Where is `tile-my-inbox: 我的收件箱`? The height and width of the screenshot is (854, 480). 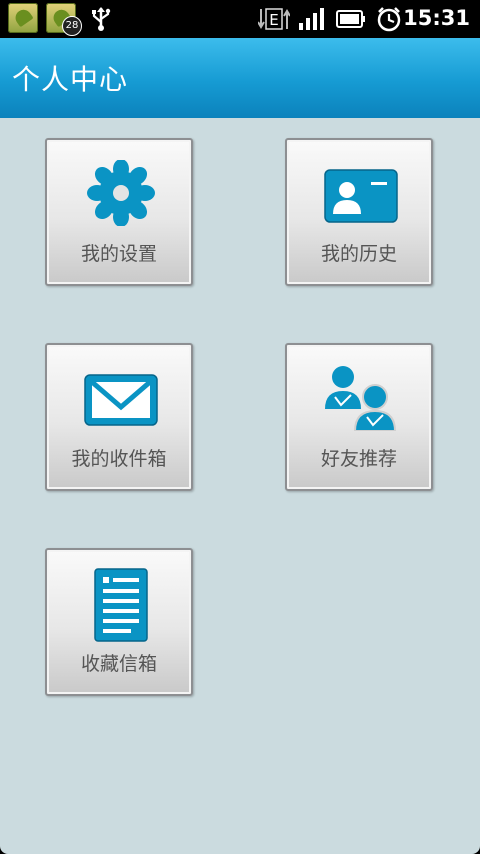
tile-my-inbox: 我的收件箱 is located at coordinates (119, 417).